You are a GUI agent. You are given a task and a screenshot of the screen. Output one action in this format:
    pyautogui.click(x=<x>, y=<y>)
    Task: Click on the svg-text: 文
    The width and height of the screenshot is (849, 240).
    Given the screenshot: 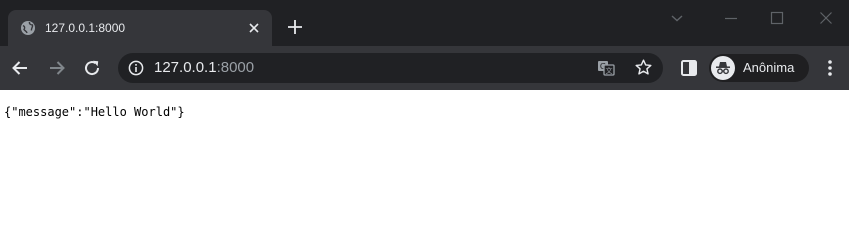 What is the action you would take?
    pyautogui.click(x=609, y=70)
    